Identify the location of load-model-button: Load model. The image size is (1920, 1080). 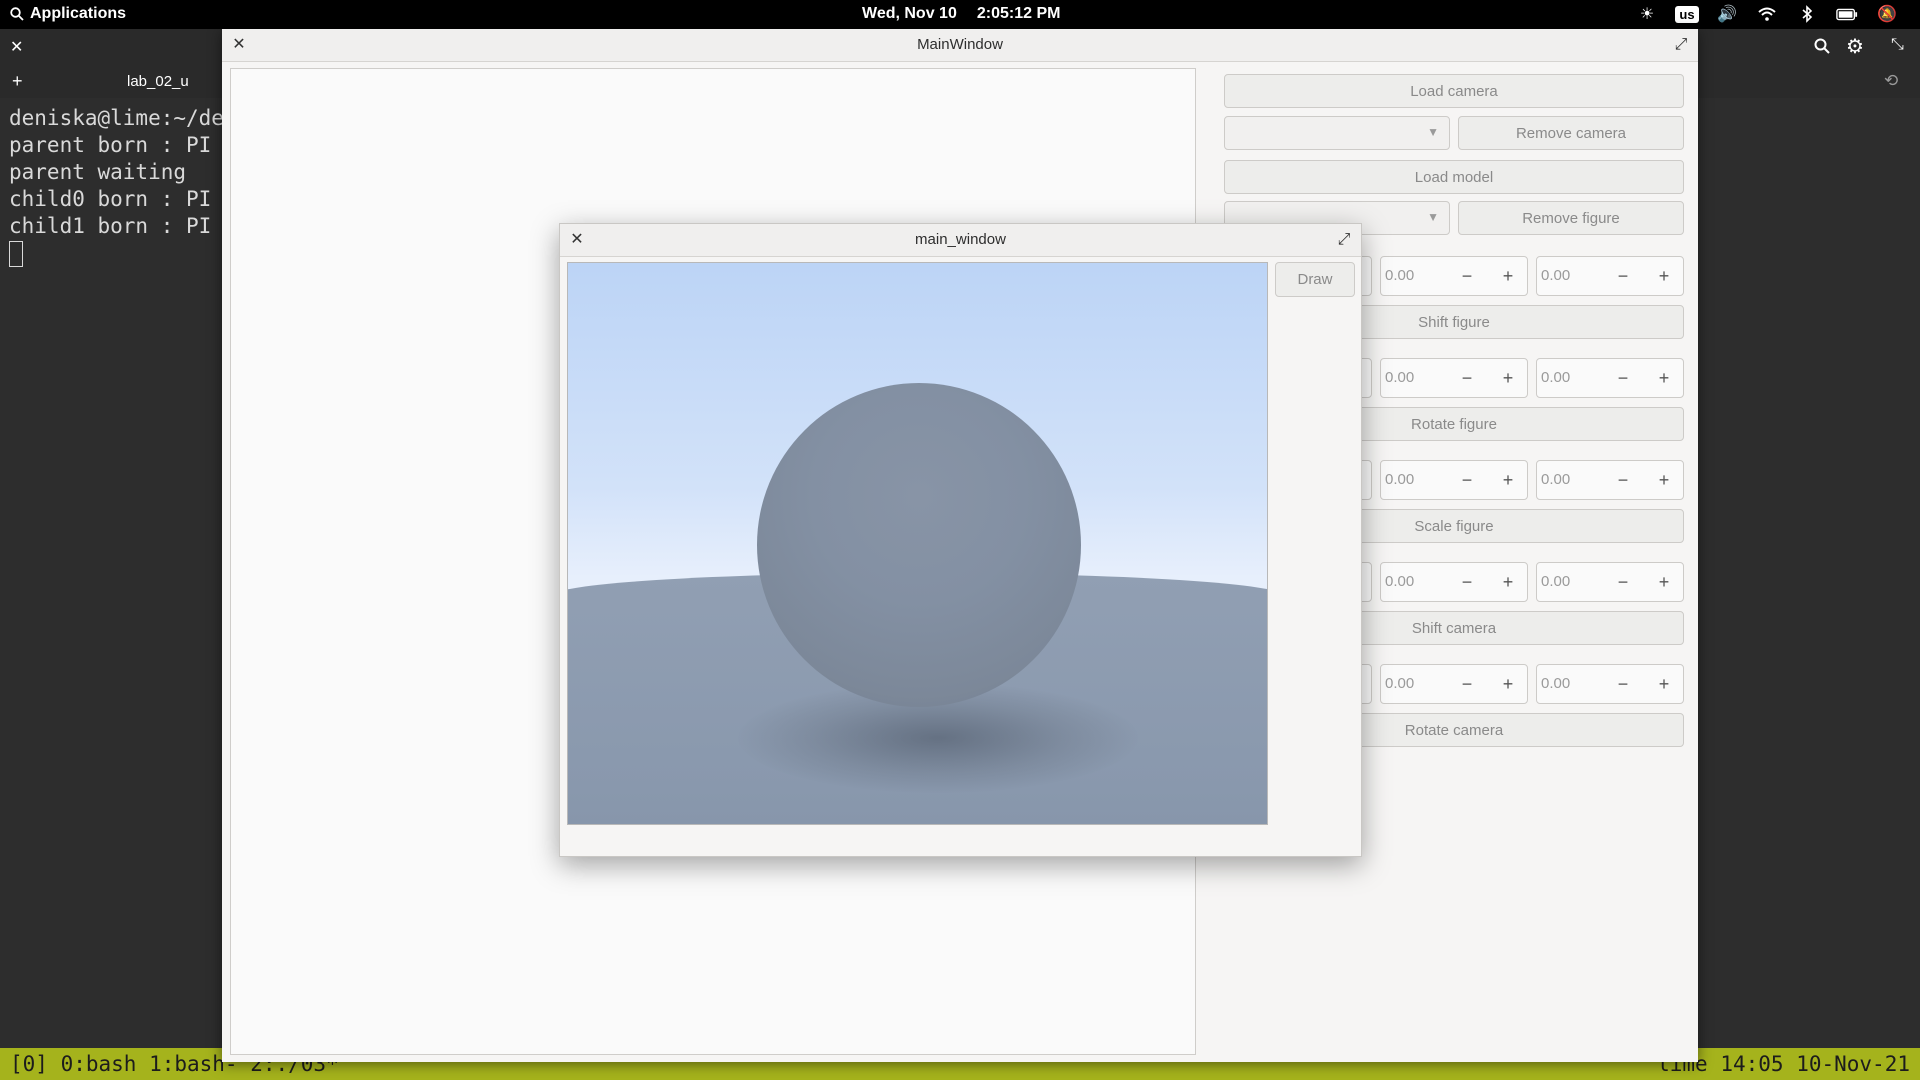
(1454, 177).